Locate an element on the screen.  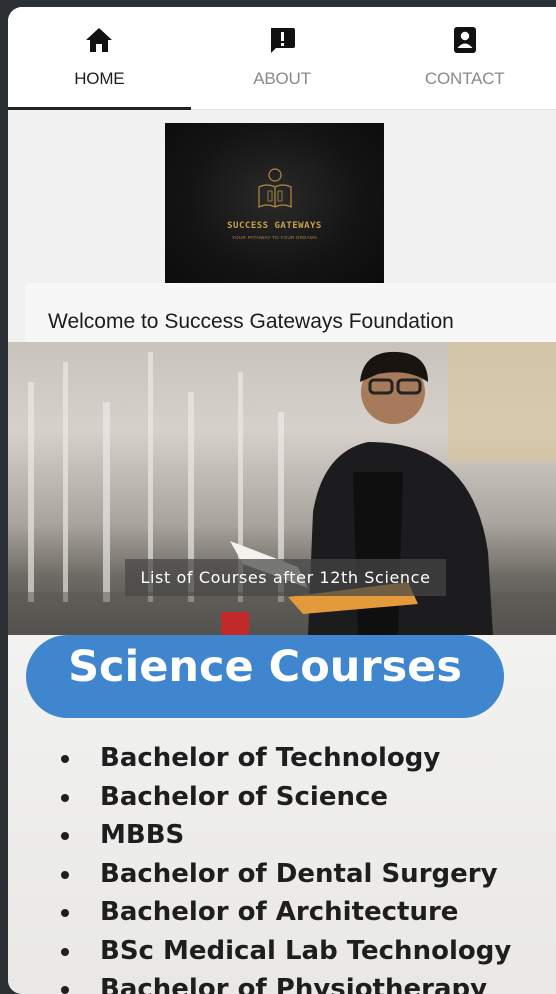
course-name: Bachelor of Technology is located at coordinates (270, 758).